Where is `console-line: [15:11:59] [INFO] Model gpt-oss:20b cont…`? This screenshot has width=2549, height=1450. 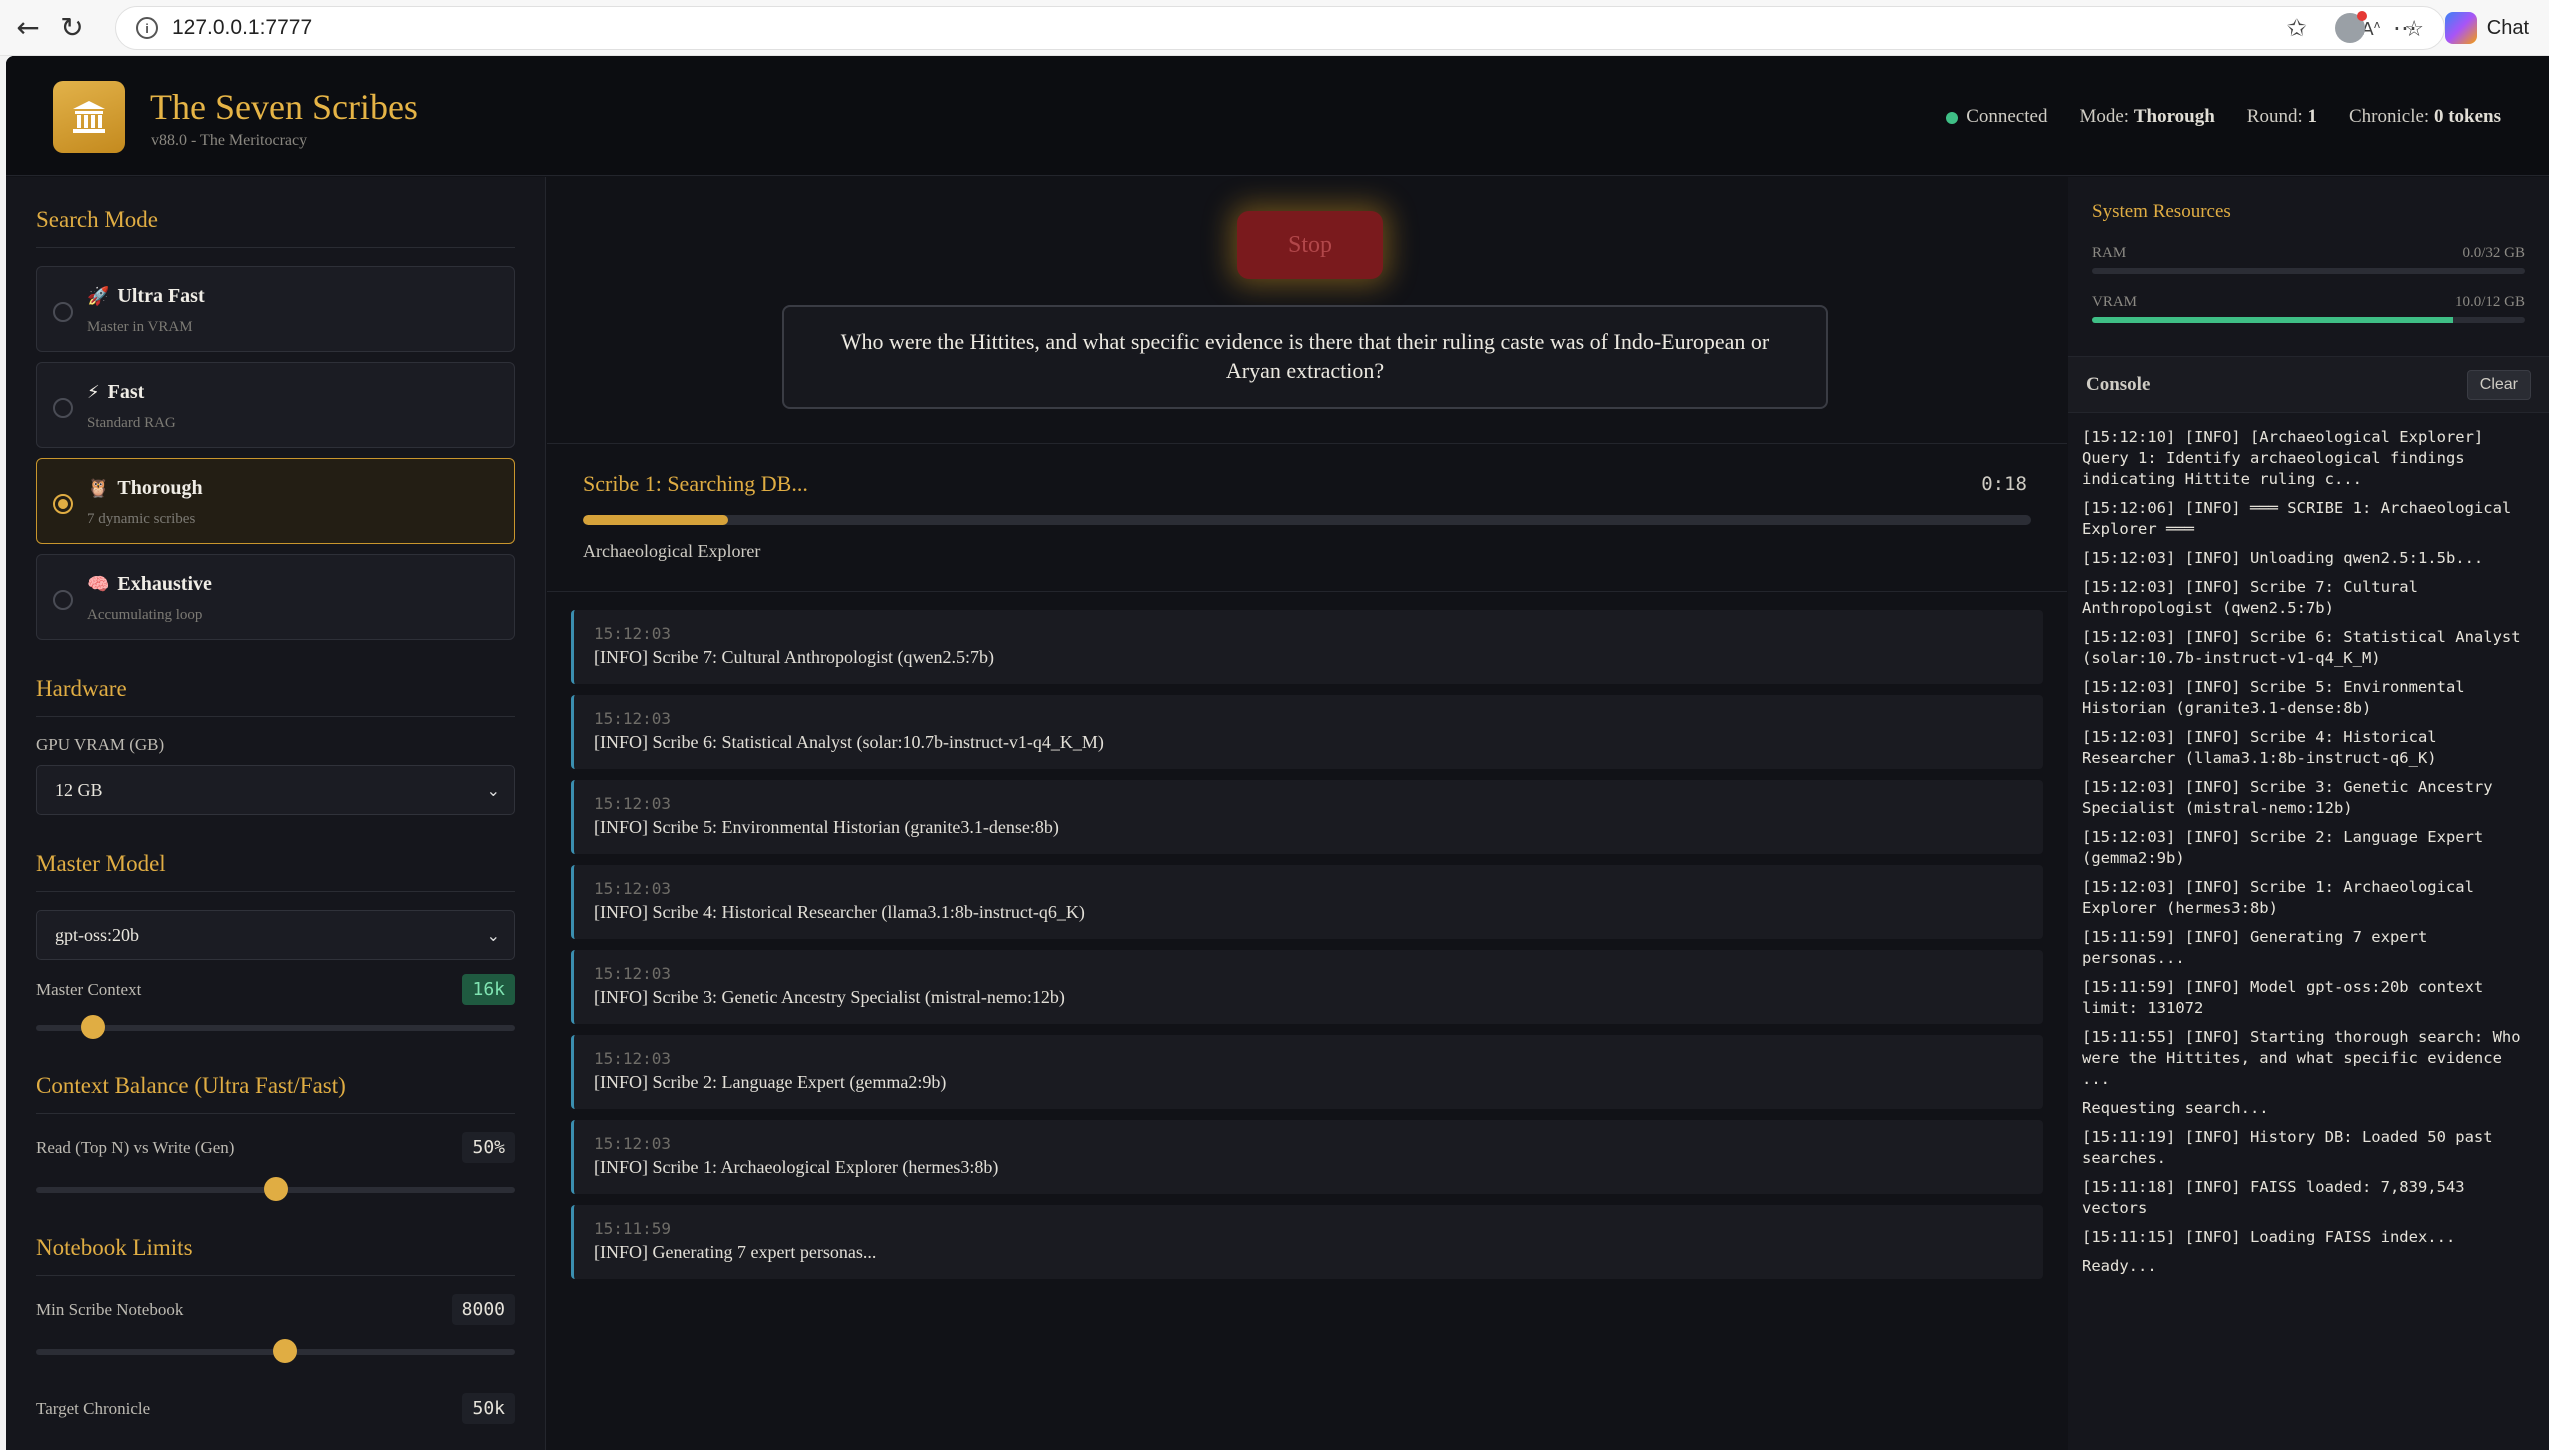
console-line: [15:11:59] [INFO] Model gpt-oss:20b cont… is located at coordinates (2287, 997).